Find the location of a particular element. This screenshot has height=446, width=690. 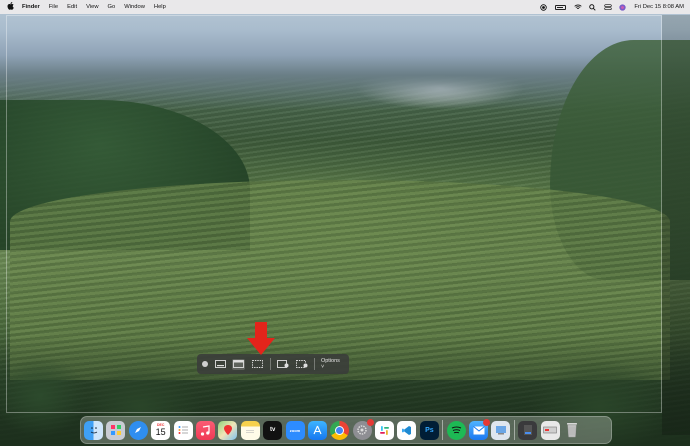

menu-finder: Finder is located at coordinates (31, 7).